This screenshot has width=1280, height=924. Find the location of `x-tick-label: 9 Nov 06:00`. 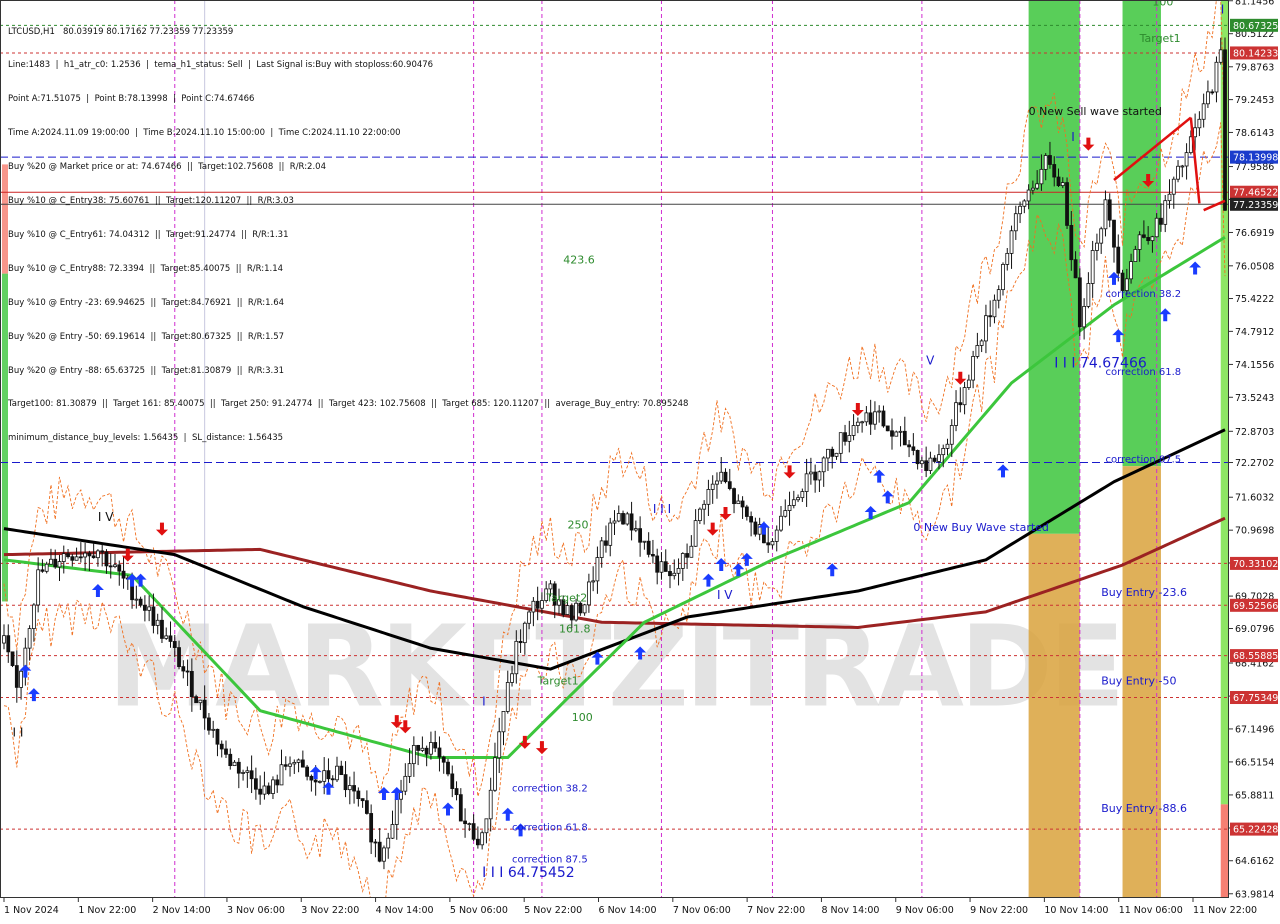

x-tick-label: 9 Nov 06:00 is located at coordinates (925, 910).